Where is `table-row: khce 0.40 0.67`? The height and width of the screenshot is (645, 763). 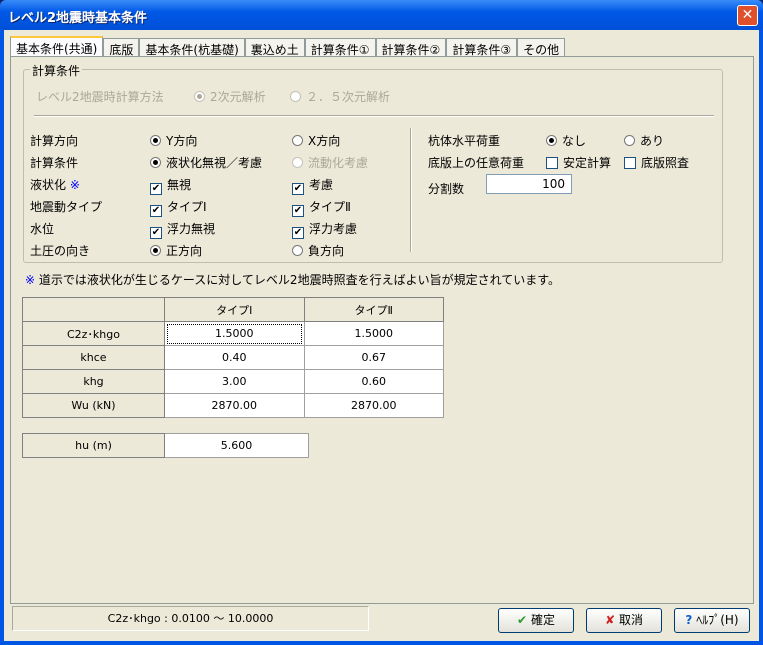
table-row: khce 0.40 0.67 is located at coordinates (233, 357).